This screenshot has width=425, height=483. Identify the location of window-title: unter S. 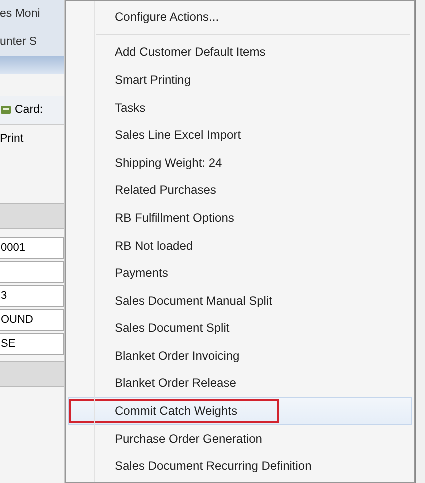
(32, 42).